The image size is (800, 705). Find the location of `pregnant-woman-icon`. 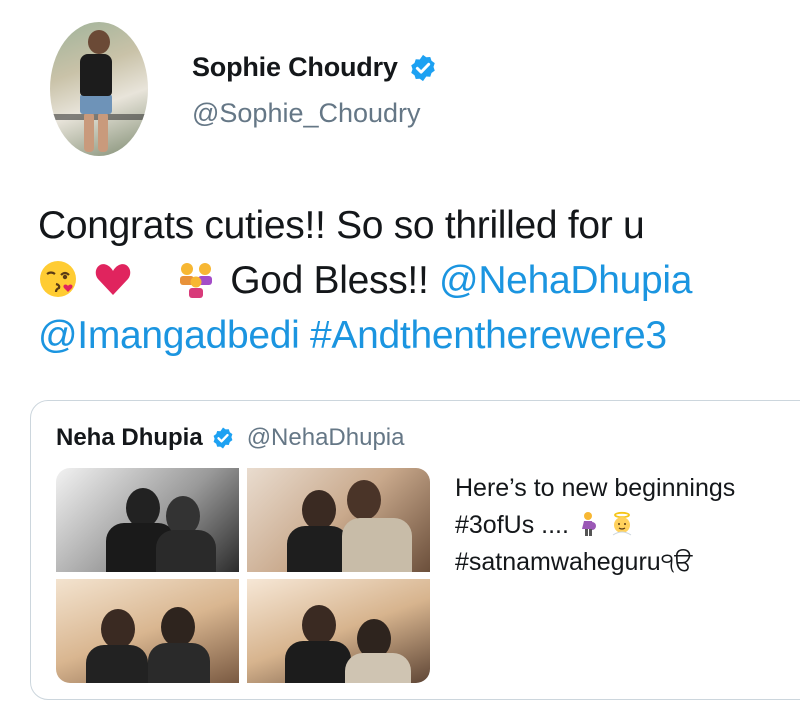

pregnant-woman-icon is located at coordinates (588, 524).